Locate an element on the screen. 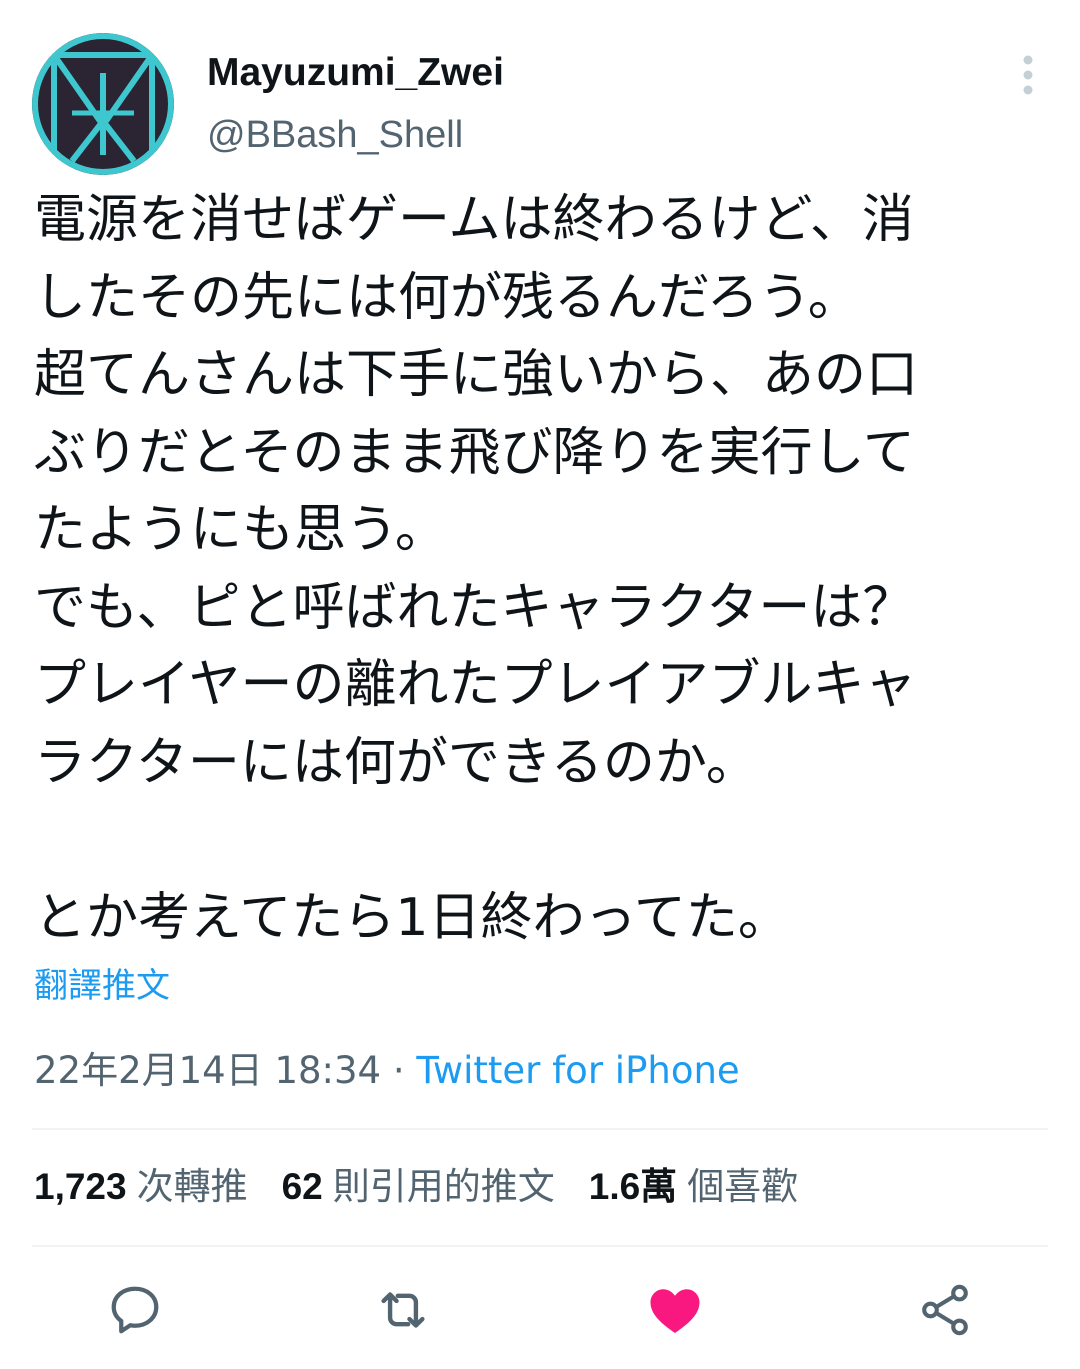 The image size is (1080, 1369). reply-button is located at coordinates (135, 1310).